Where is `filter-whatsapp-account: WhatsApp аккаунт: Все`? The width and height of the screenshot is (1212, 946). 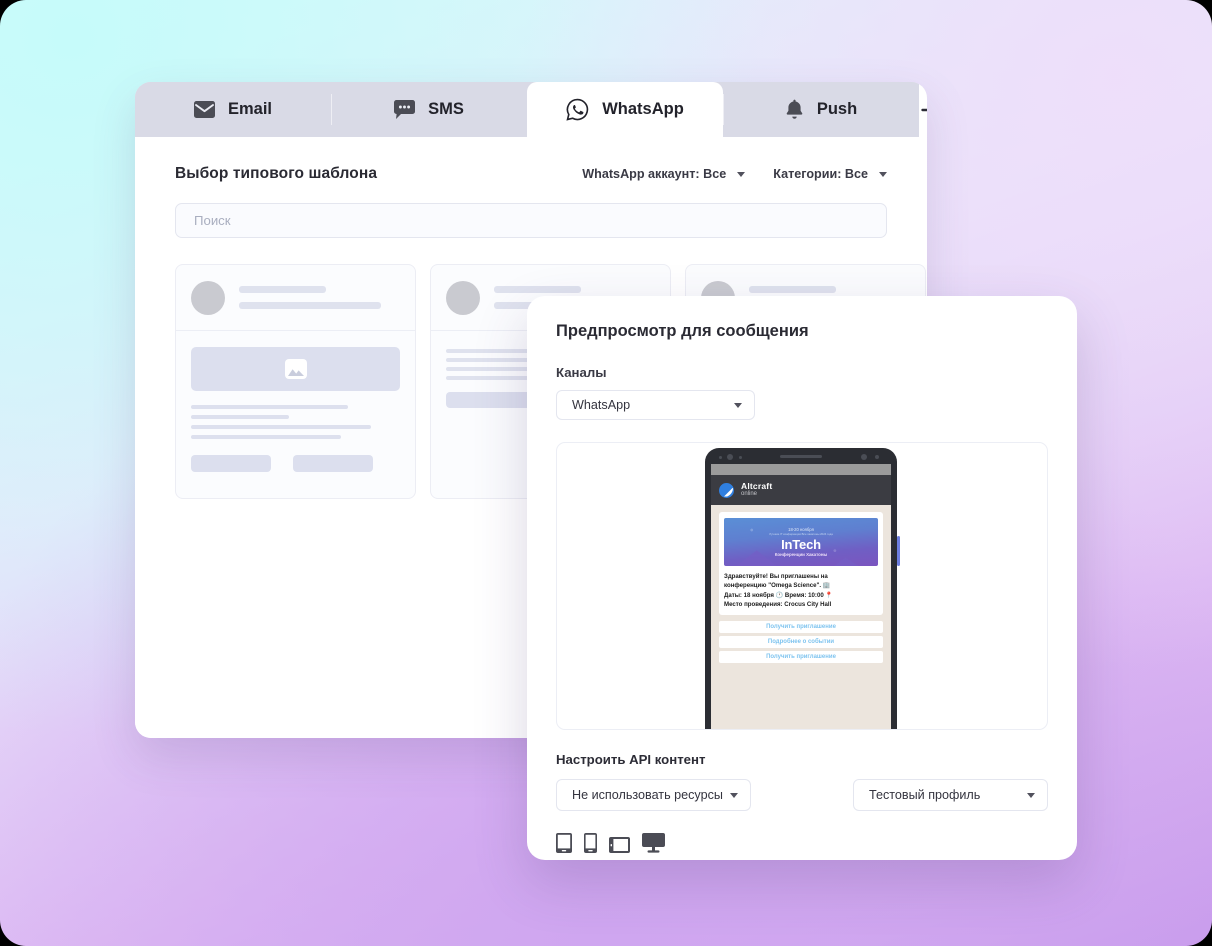
filter-whatsapp-account: WhatsApp аккаунт: Все is located at coordinates (664, 174).